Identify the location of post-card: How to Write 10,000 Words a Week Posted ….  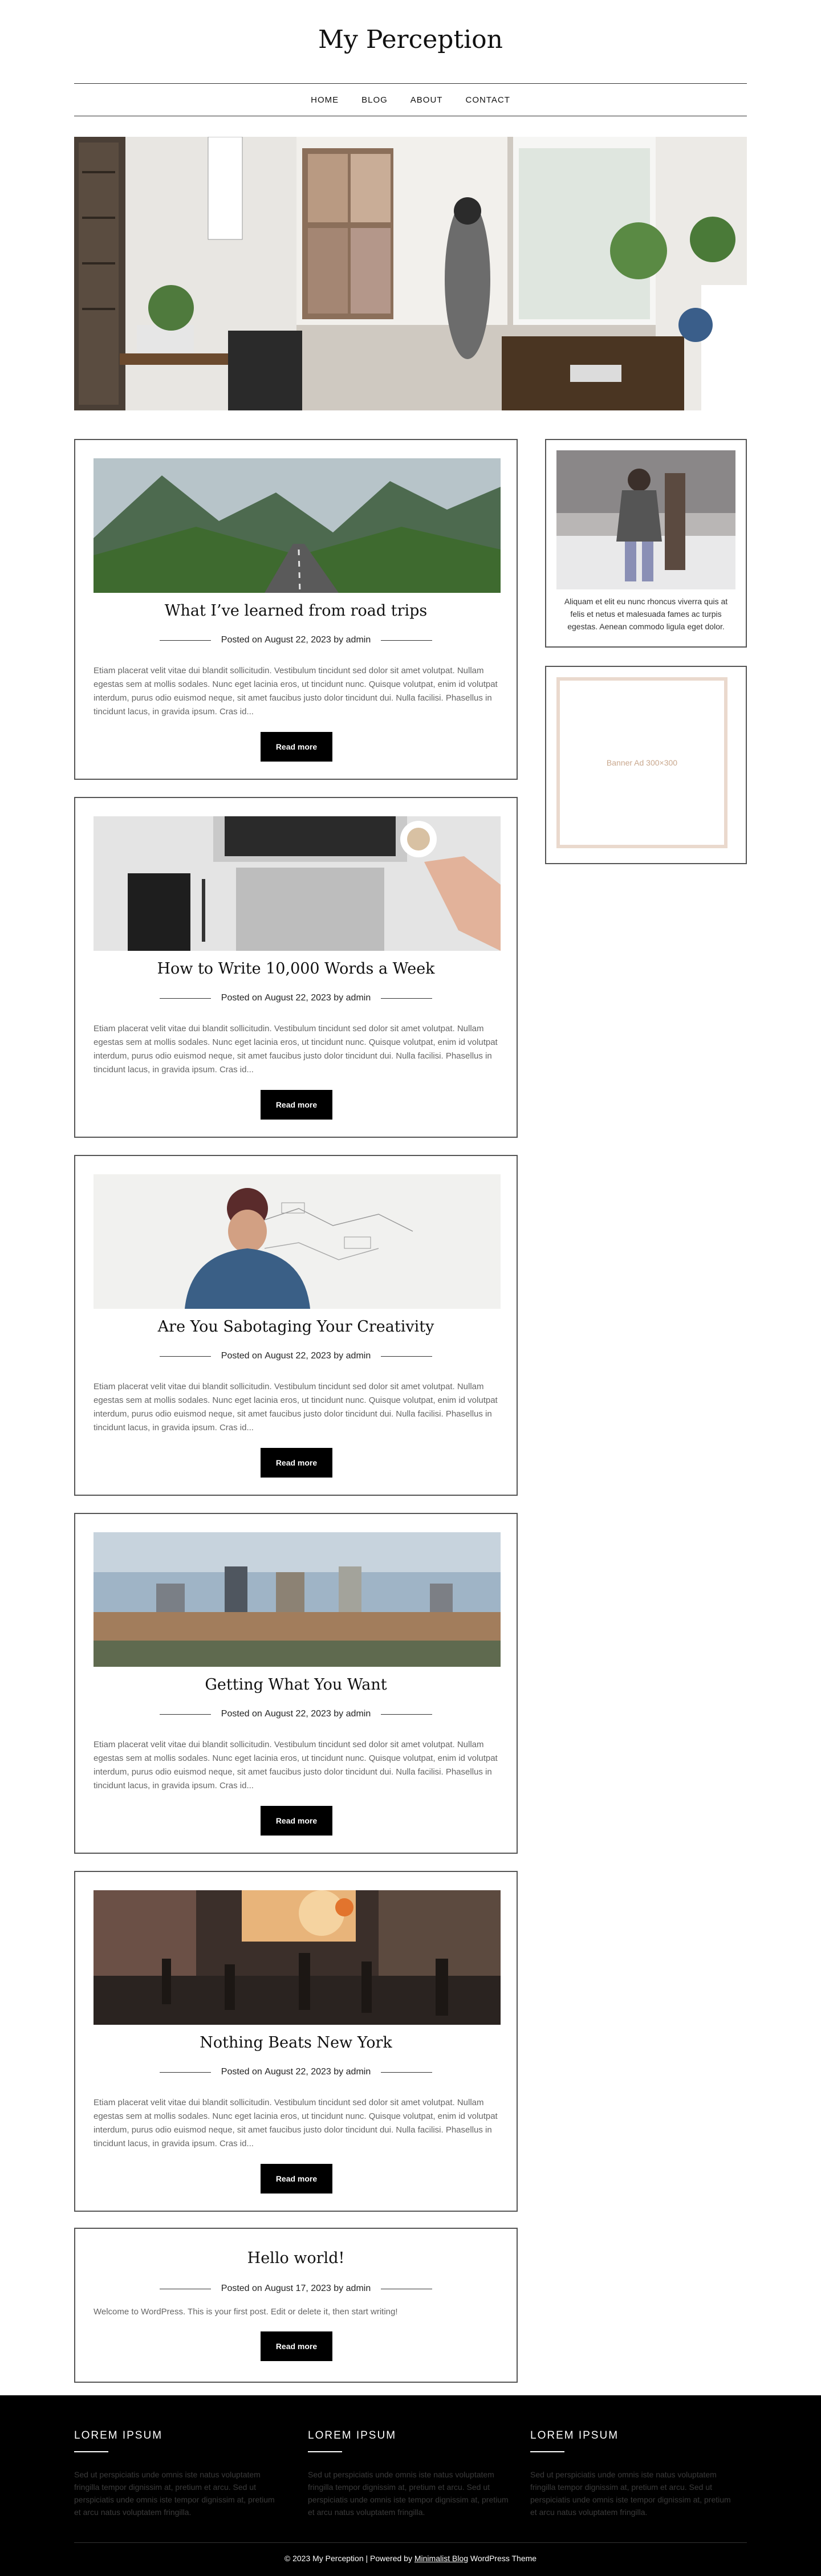
(296, 967).